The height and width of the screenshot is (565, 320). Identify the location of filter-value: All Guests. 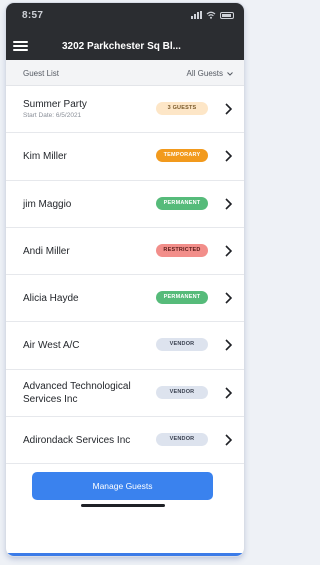
(204, 73).